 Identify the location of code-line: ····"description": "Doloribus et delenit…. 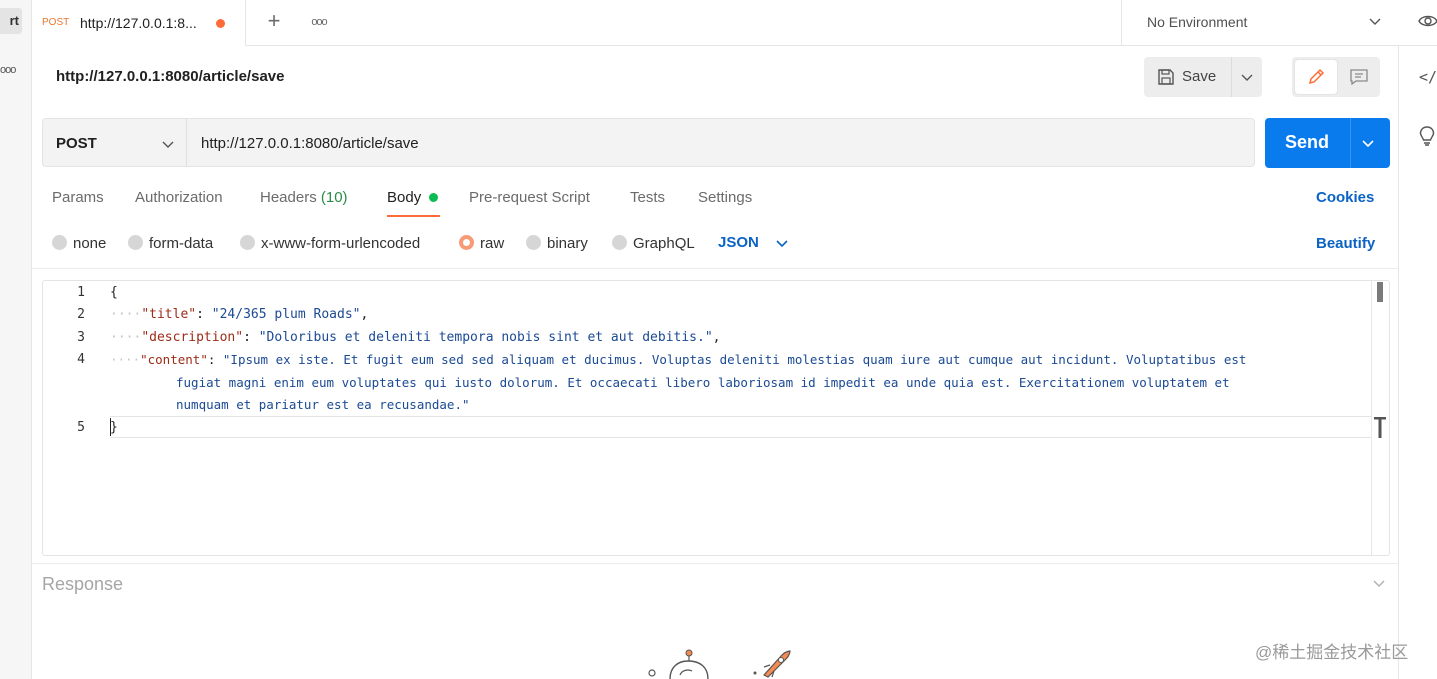
(415, 337).